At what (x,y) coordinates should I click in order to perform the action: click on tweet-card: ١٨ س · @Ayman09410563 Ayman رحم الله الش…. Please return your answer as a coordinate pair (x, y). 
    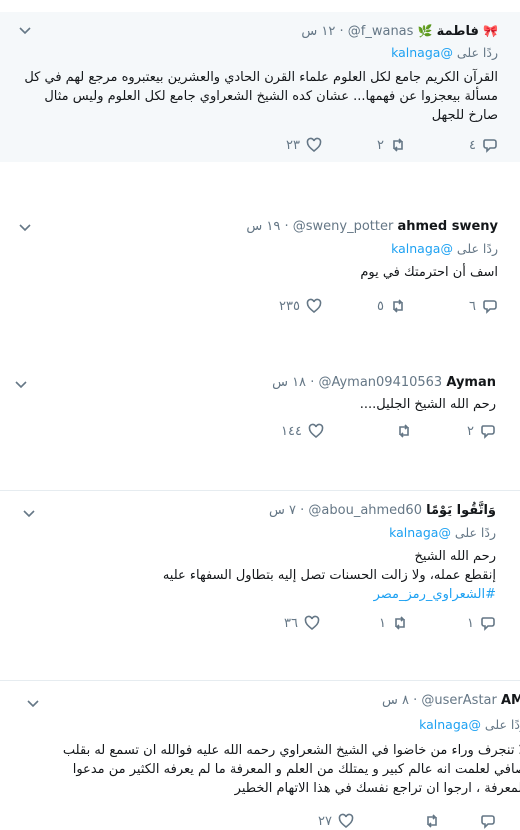
    Looking at the image, I should click on (260, 412).